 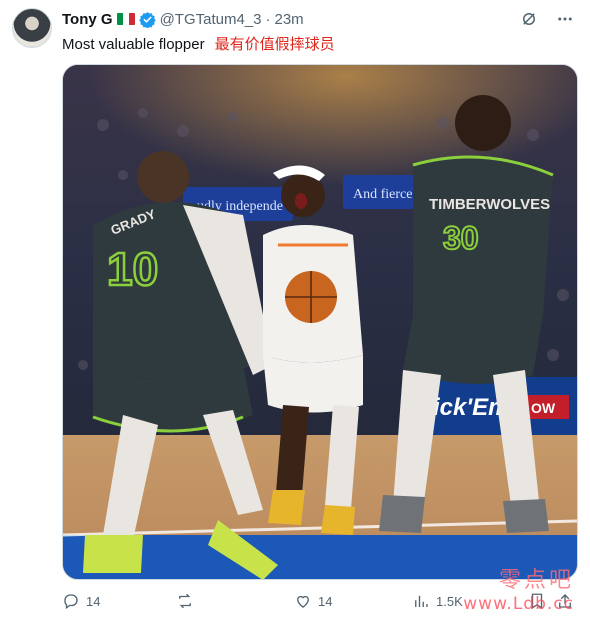 What do you see at coordinates (461, 238) in the screenshot?
I see `jersey-right-number: 30` at bounding box center [461, 238].